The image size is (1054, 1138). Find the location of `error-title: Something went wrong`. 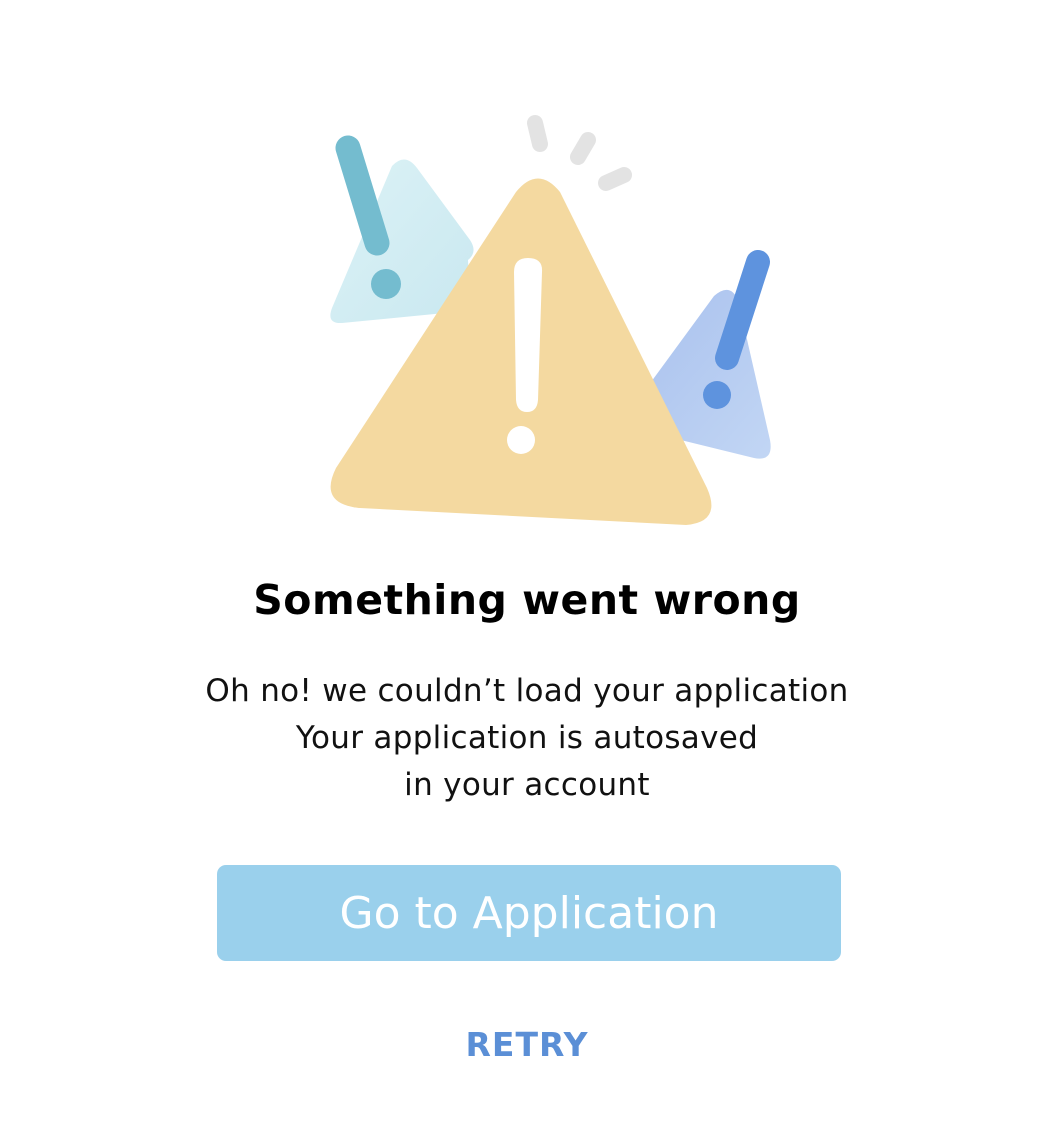

error-title: Something went wrong is located at coordinates (527, 600).